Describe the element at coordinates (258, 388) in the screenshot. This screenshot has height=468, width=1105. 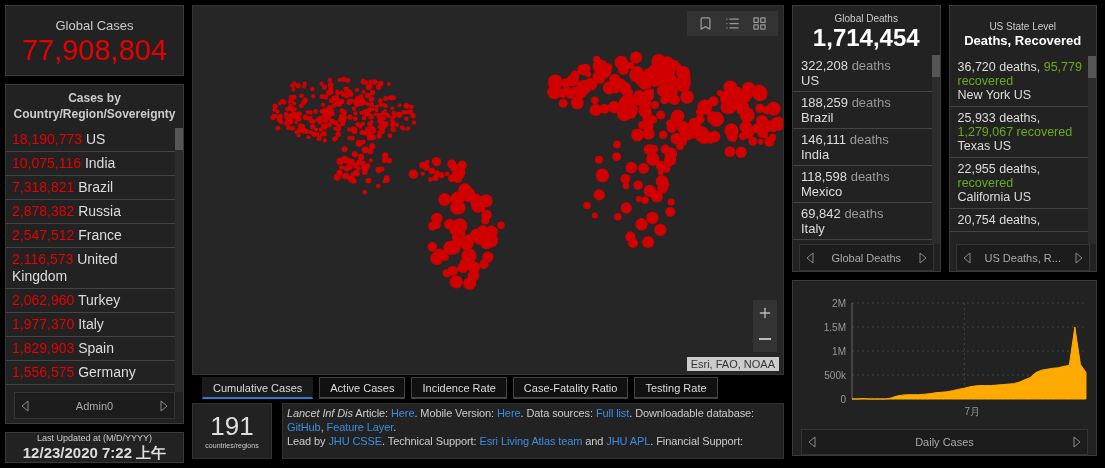
I see `map-tab: Cumulative Cases` at that location.